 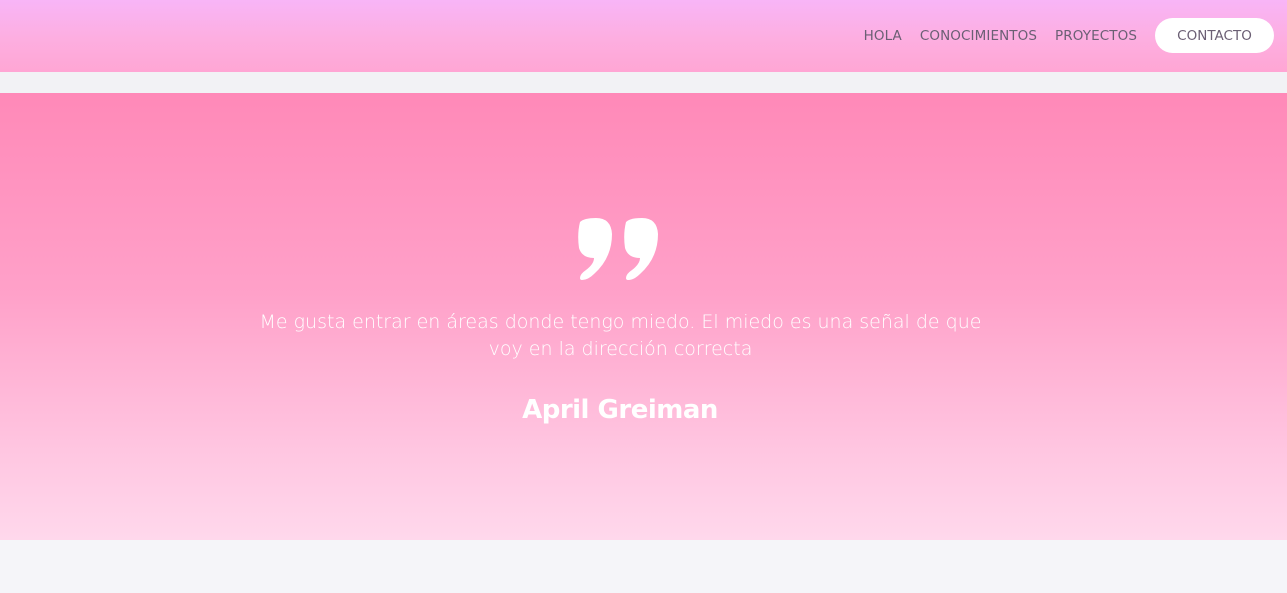 I want to click on quote-icon, so click(x=618, y=249).